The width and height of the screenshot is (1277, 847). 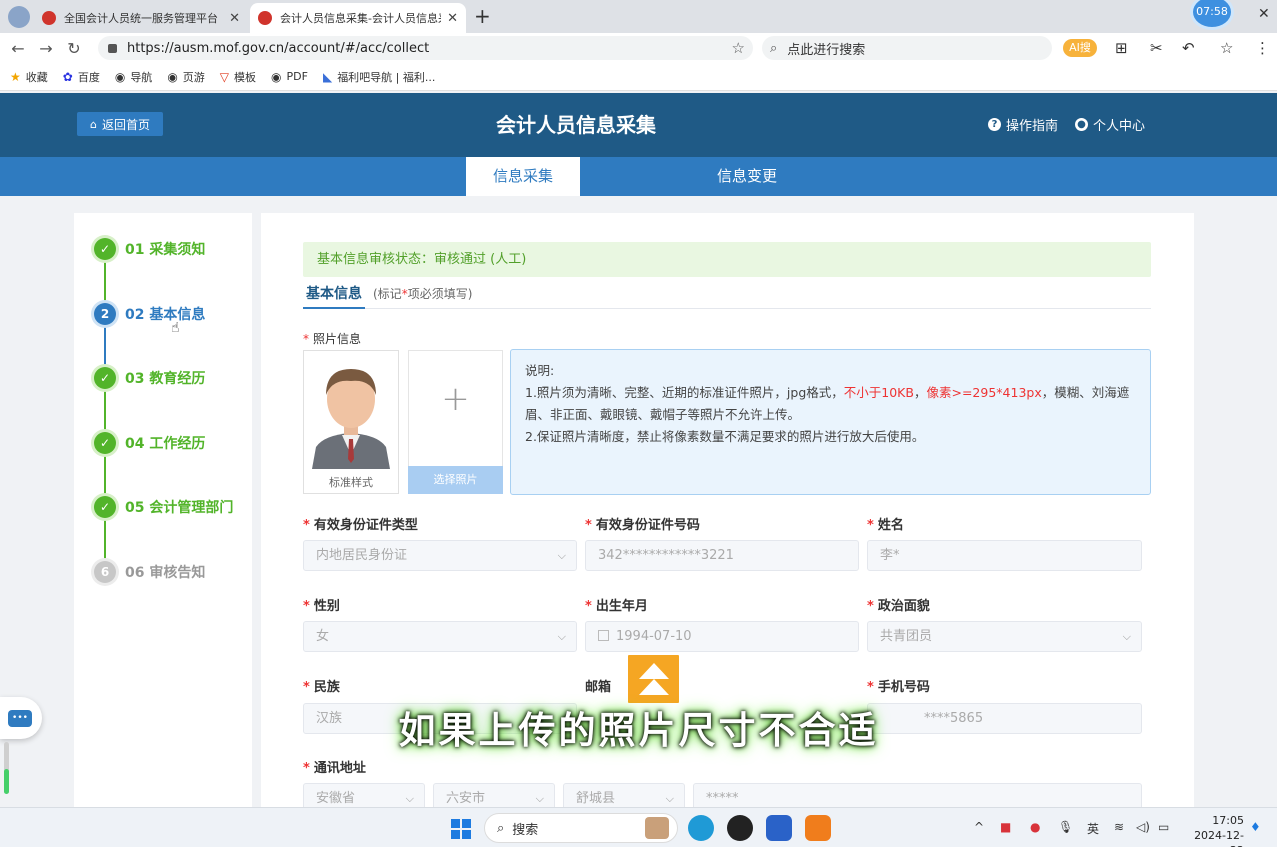 I want to click on tab-info-collect: 信息采集, so click(x=523, y=176).